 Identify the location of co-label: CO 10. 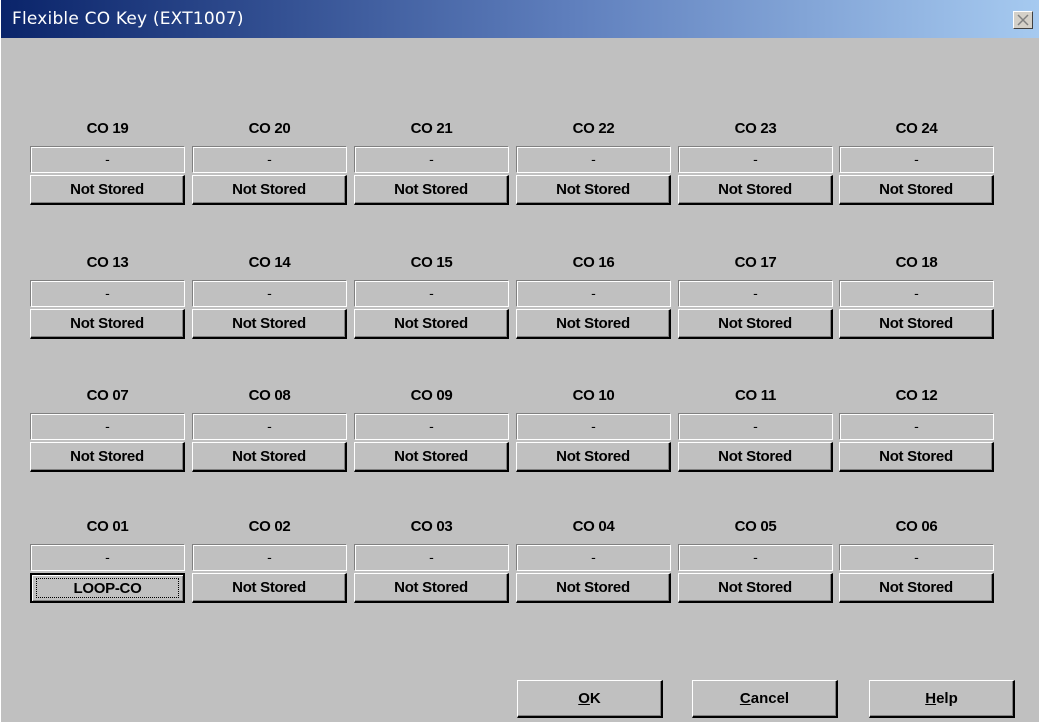
(593, 395).